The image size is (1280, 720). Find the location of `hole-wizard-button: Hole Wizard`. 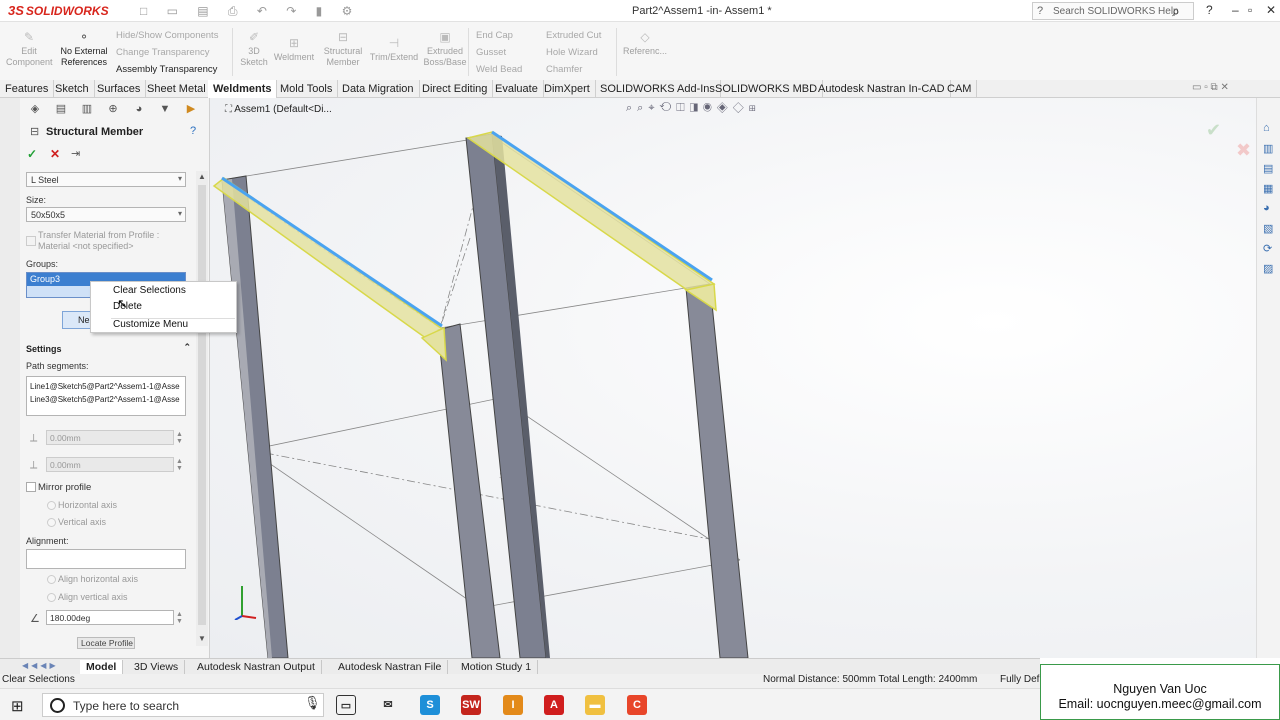

hole-wizard-button: Hole Wizard is located at coordinates (572, 52).